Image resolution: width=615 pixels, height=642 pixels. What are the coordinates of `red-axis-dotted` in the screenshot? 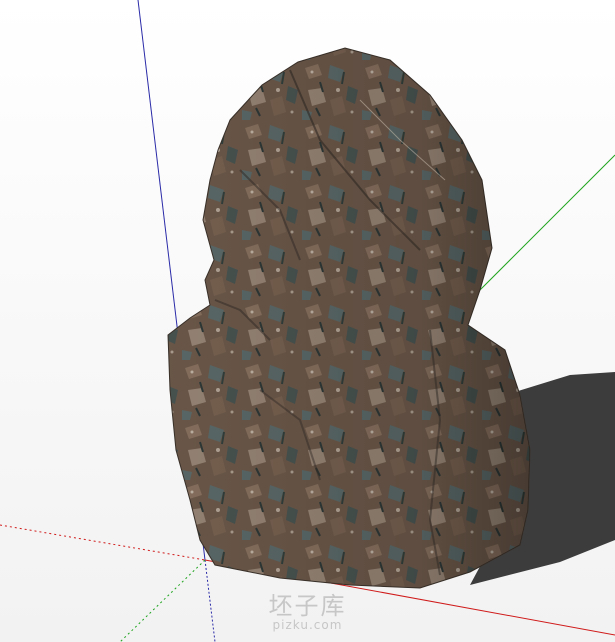 It's located at (103, 542).